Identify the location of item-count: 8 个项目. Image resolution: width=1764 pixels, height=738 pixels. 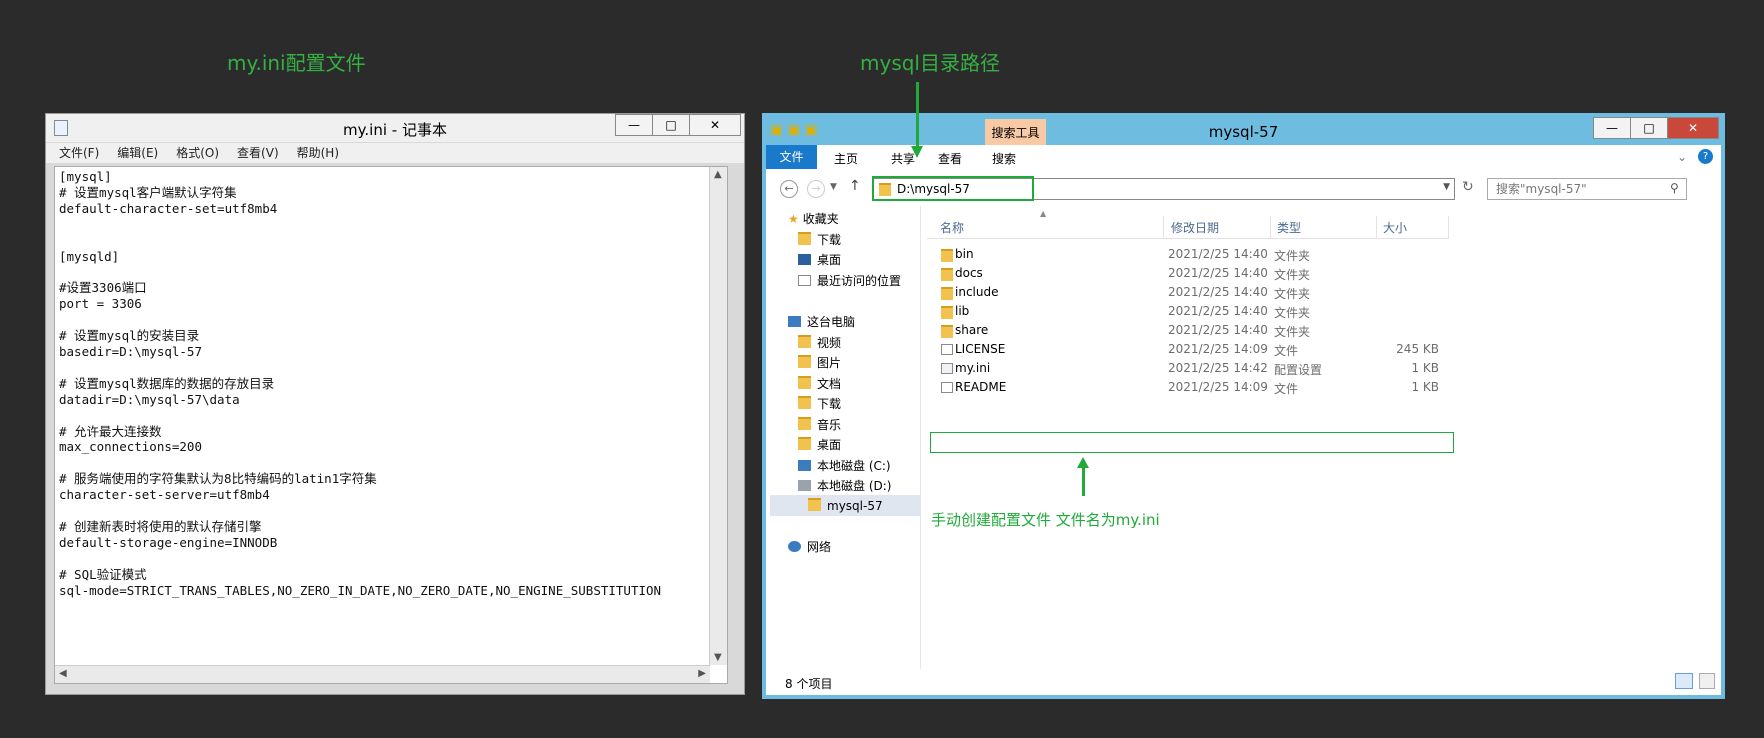
(809, 684).